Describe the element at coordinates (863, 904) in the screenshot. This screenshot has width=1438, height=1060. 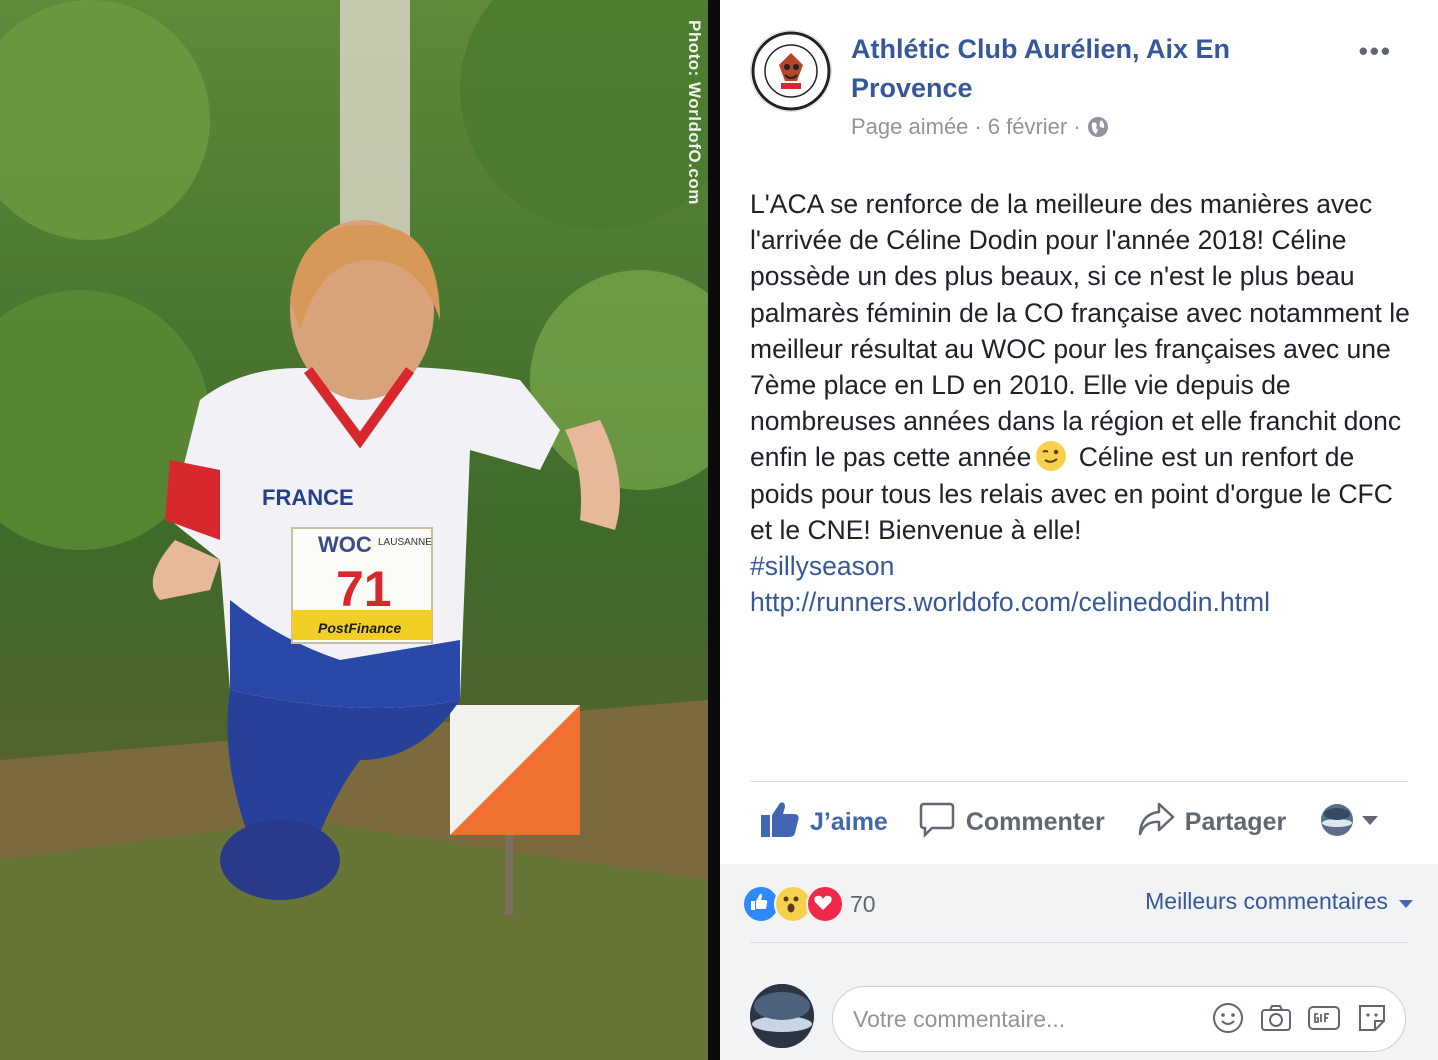
I see `reaction-count: 70` at that location.